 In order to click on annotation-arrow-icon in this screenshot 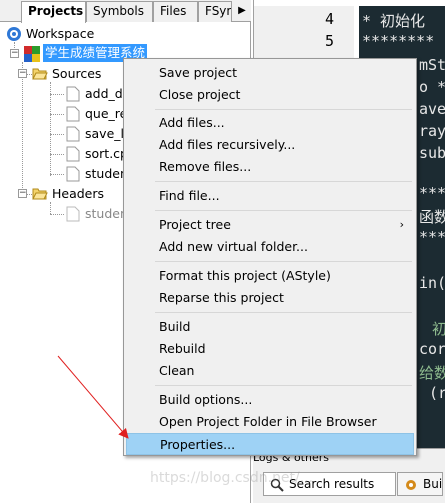, I will do `click(93, 397)`.